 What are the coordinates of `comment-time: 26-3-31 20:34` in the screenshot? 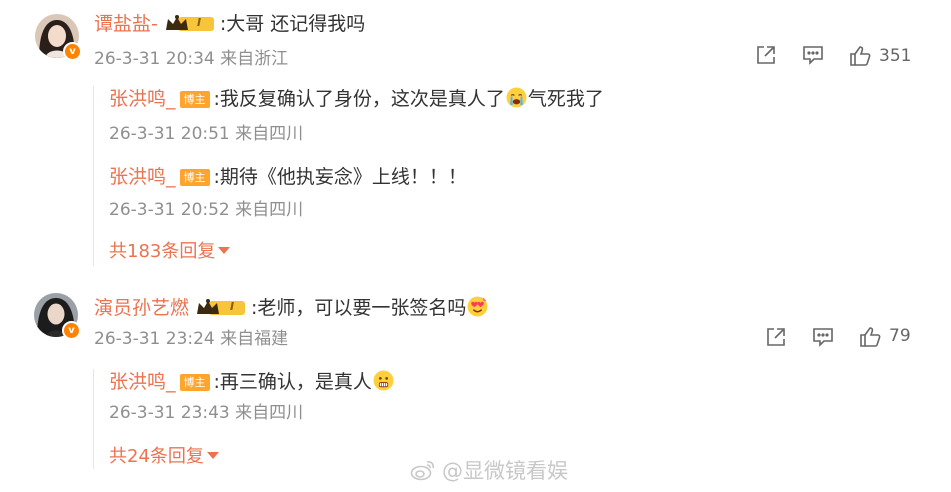 It's located at (154, 59).